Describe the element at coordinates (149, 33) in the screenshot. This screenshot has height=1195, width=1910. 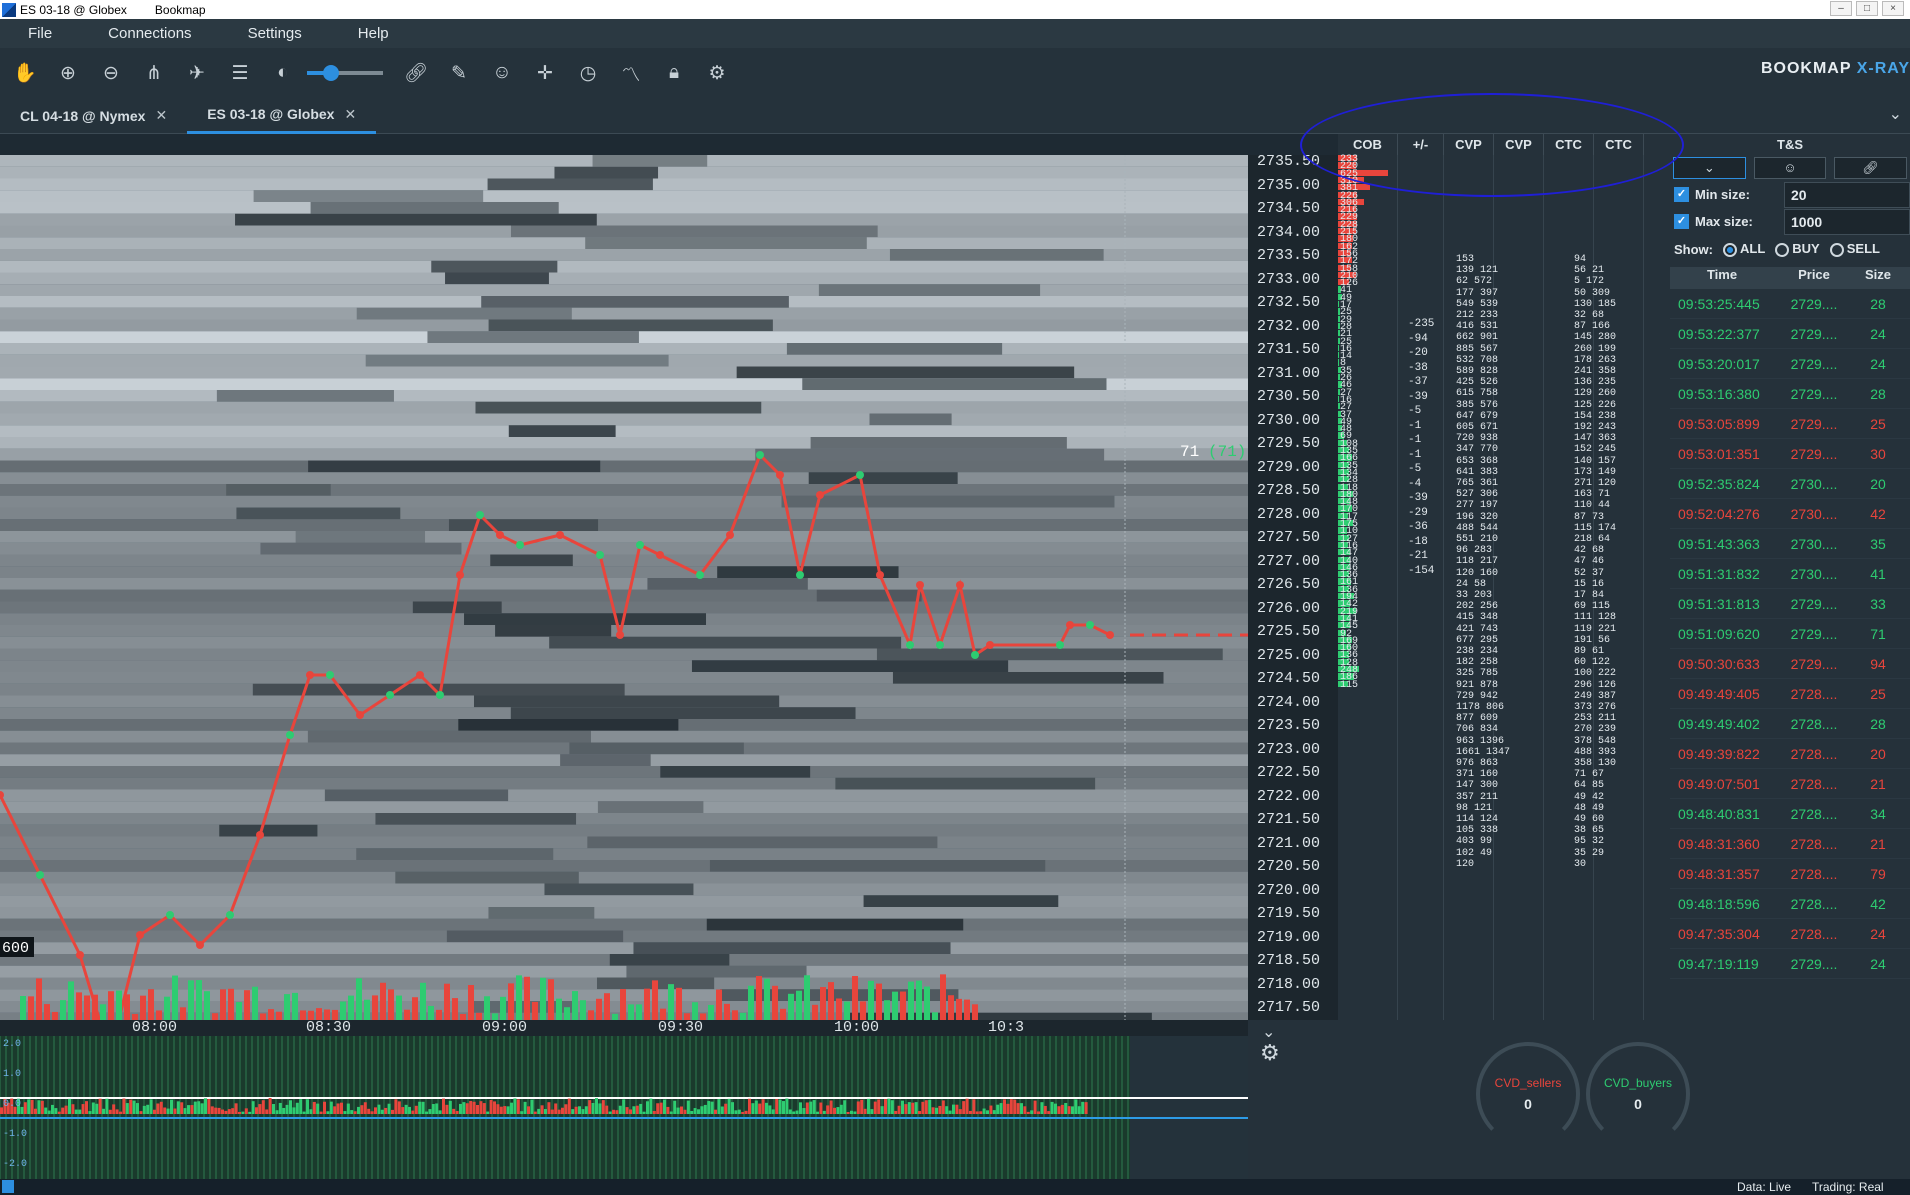
I see `menu-connections: Connections` at that location.